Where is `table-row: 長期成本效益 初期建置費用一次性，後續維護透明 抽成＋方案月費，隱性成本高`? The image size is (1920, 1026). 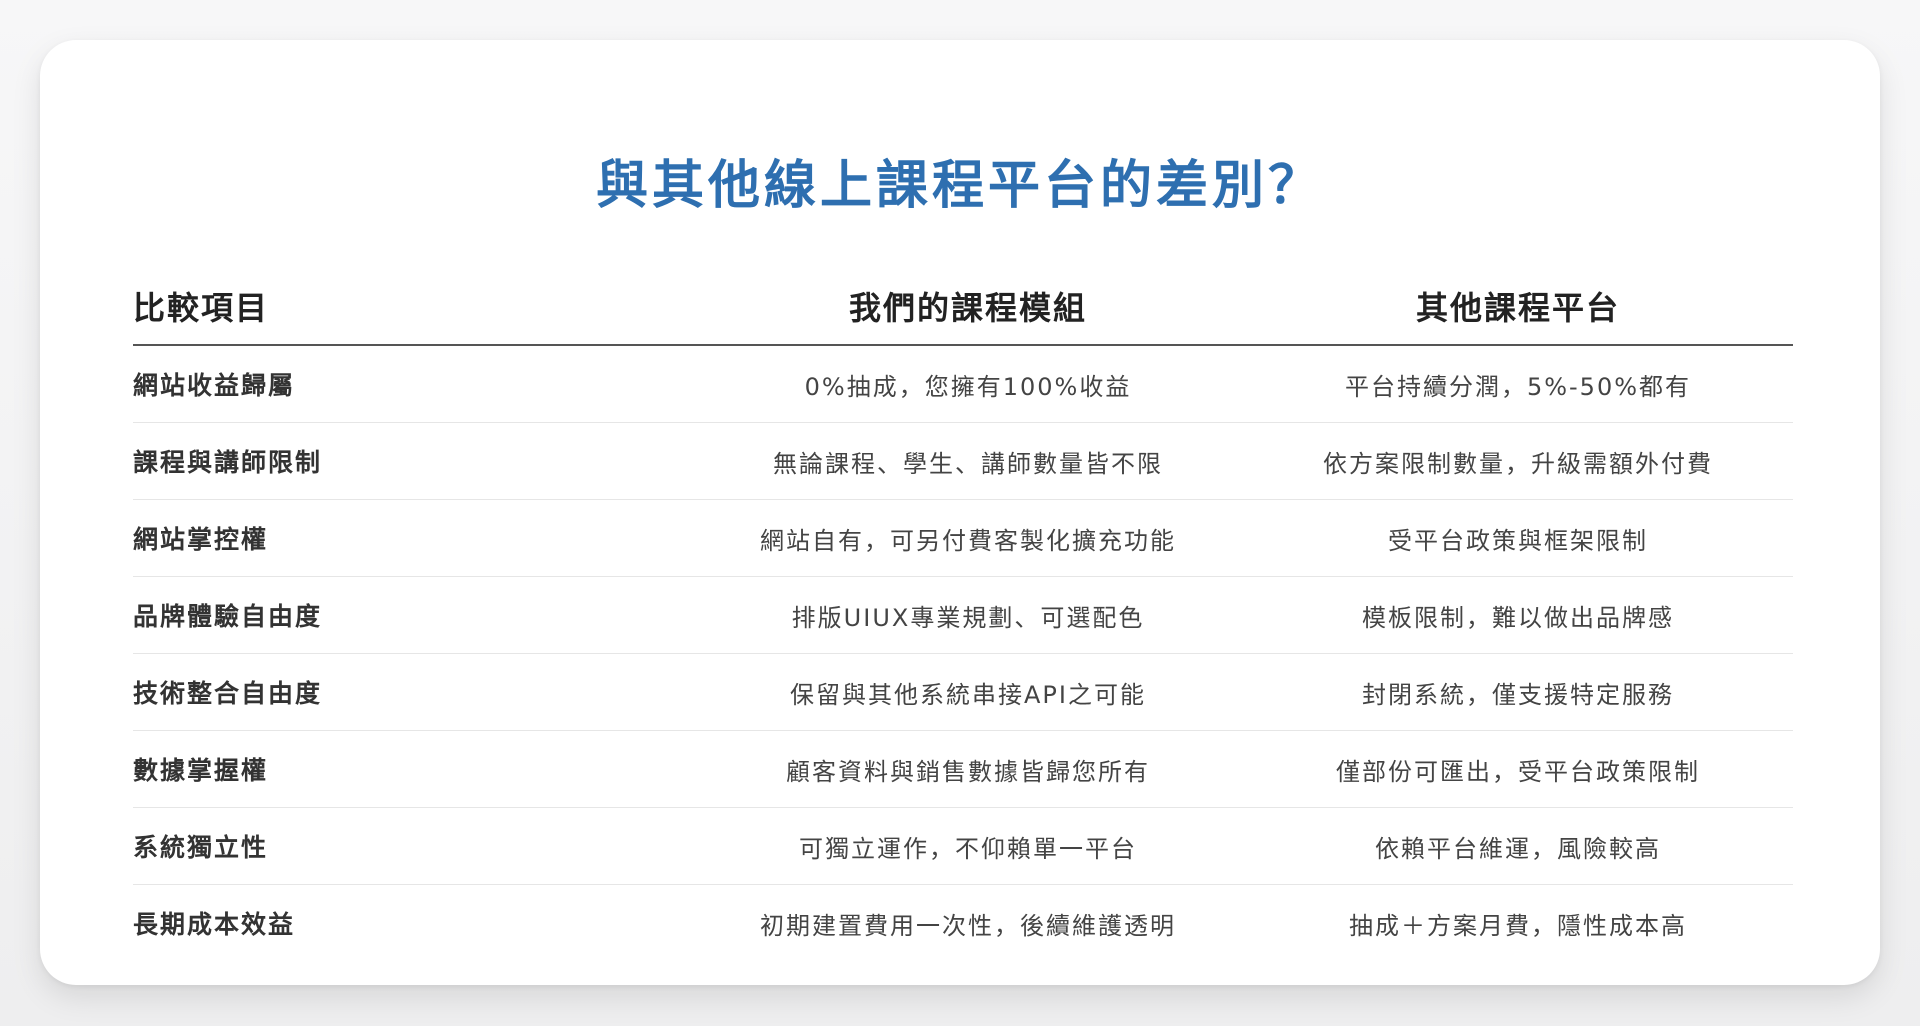 table-row: 長期成本效益 初期建置費用一次性，後續維護透明 抽成＋方案月費，隱性成本高 is located at coordinates (963, 923).